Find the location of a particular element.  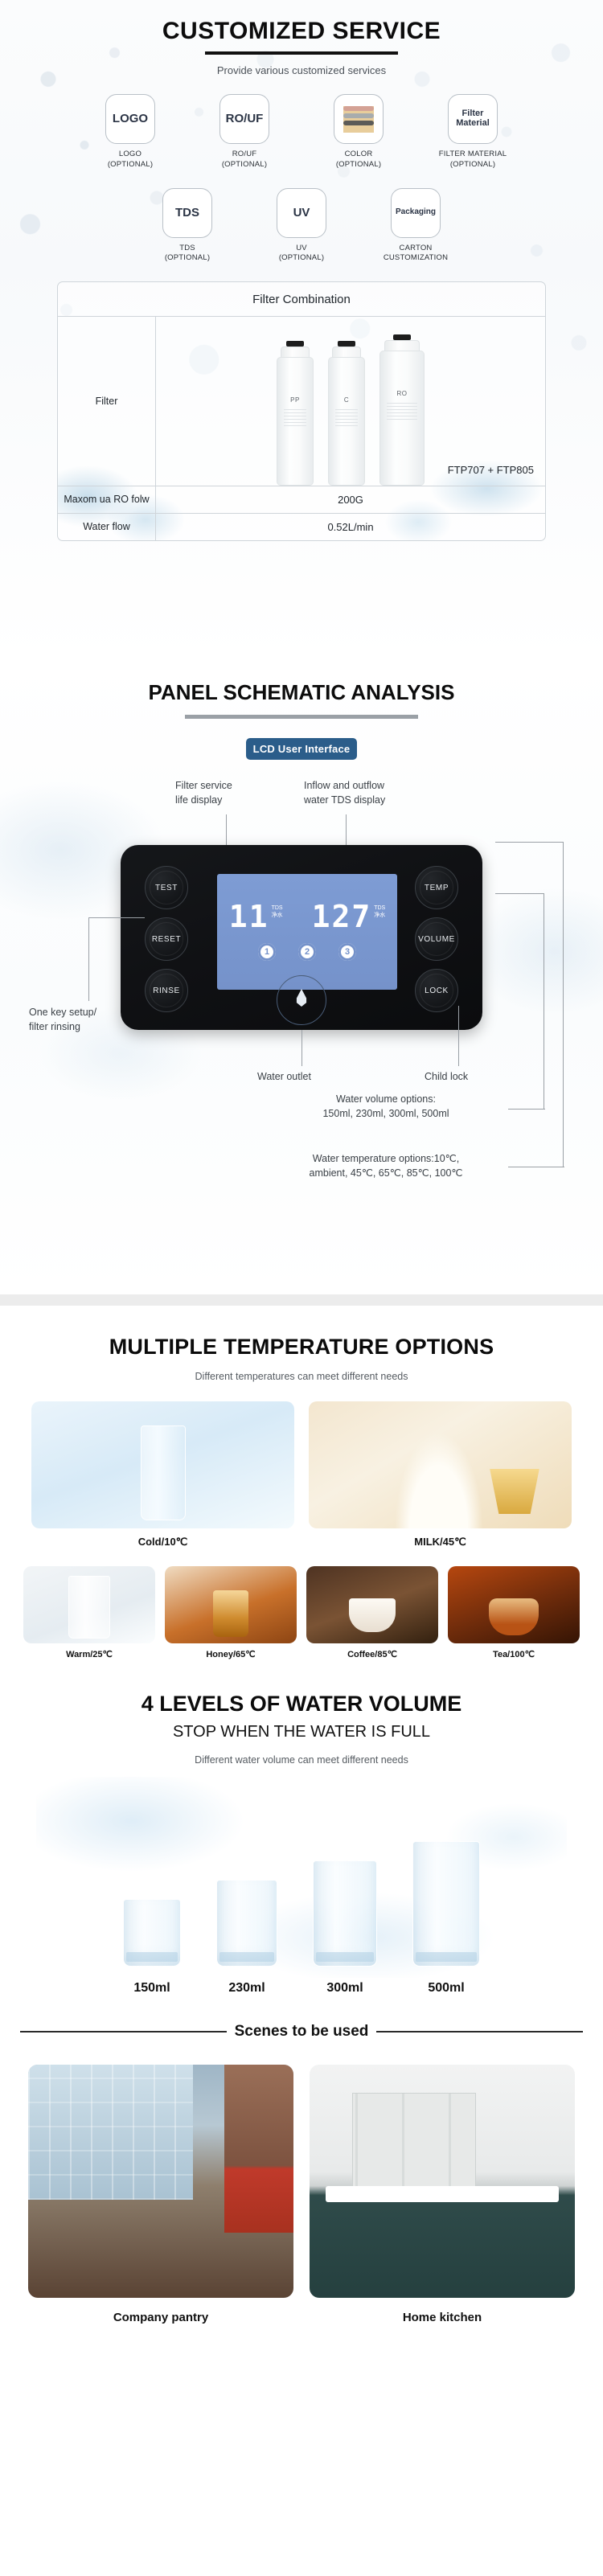

leader-volume-h1 is located at coordinates (519, 893).